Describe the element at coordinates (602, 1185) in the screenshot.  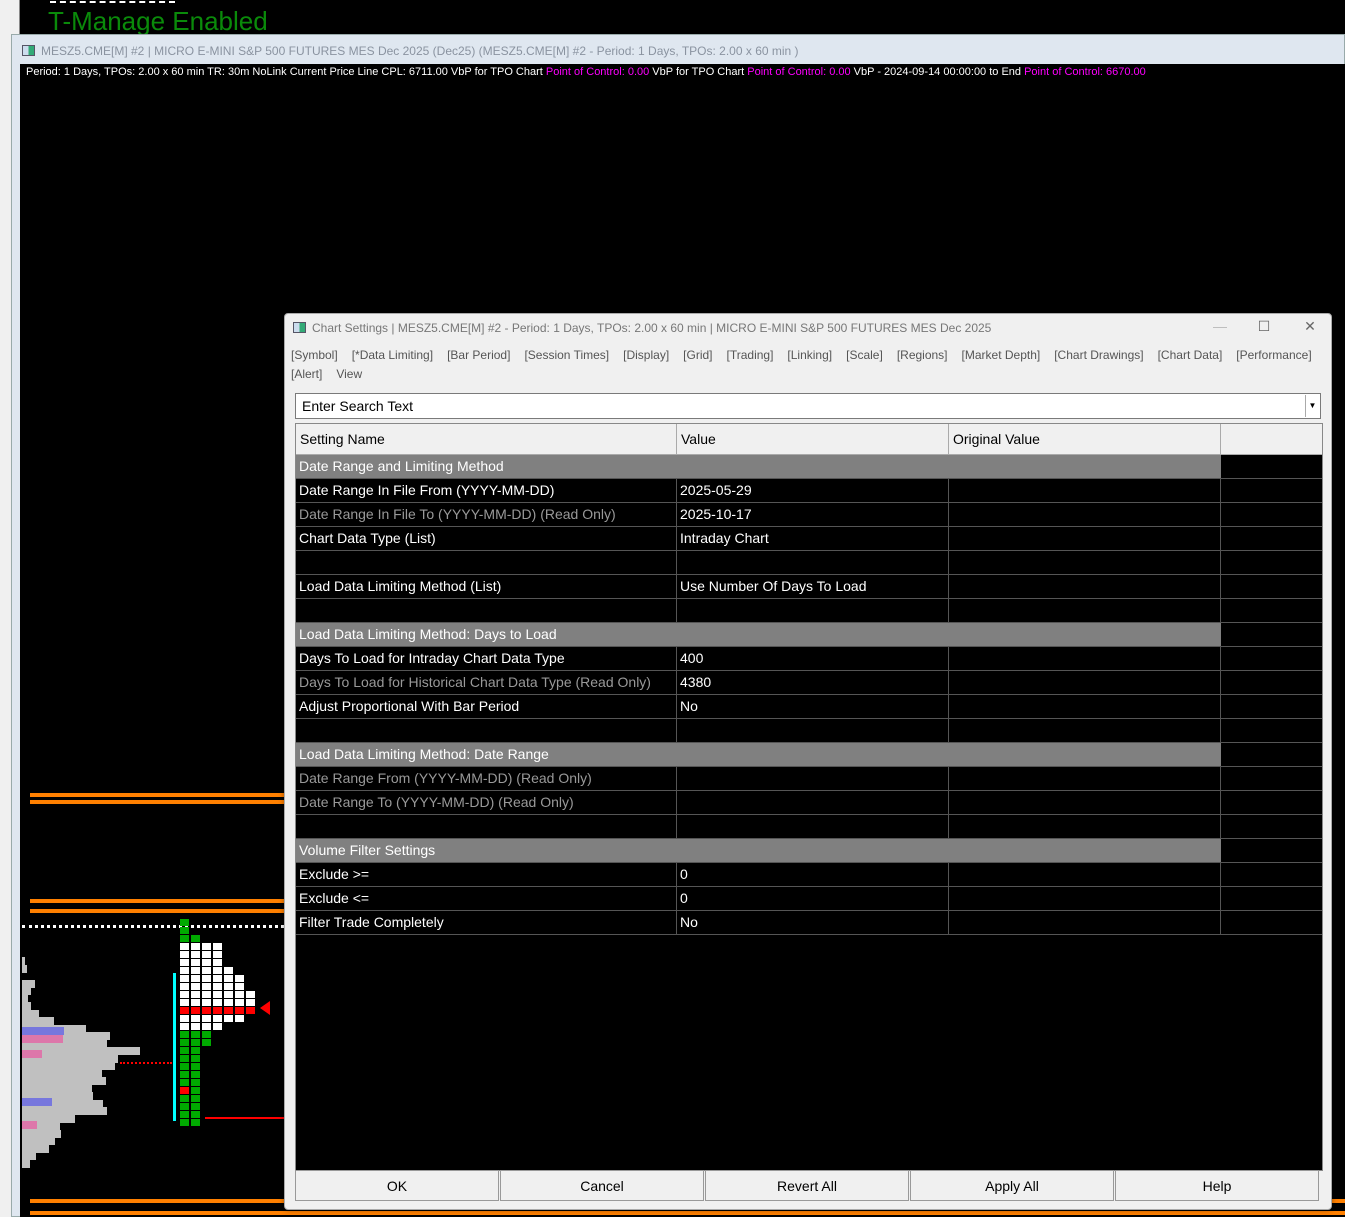
I see `cancel-button: Cancel` at that location.